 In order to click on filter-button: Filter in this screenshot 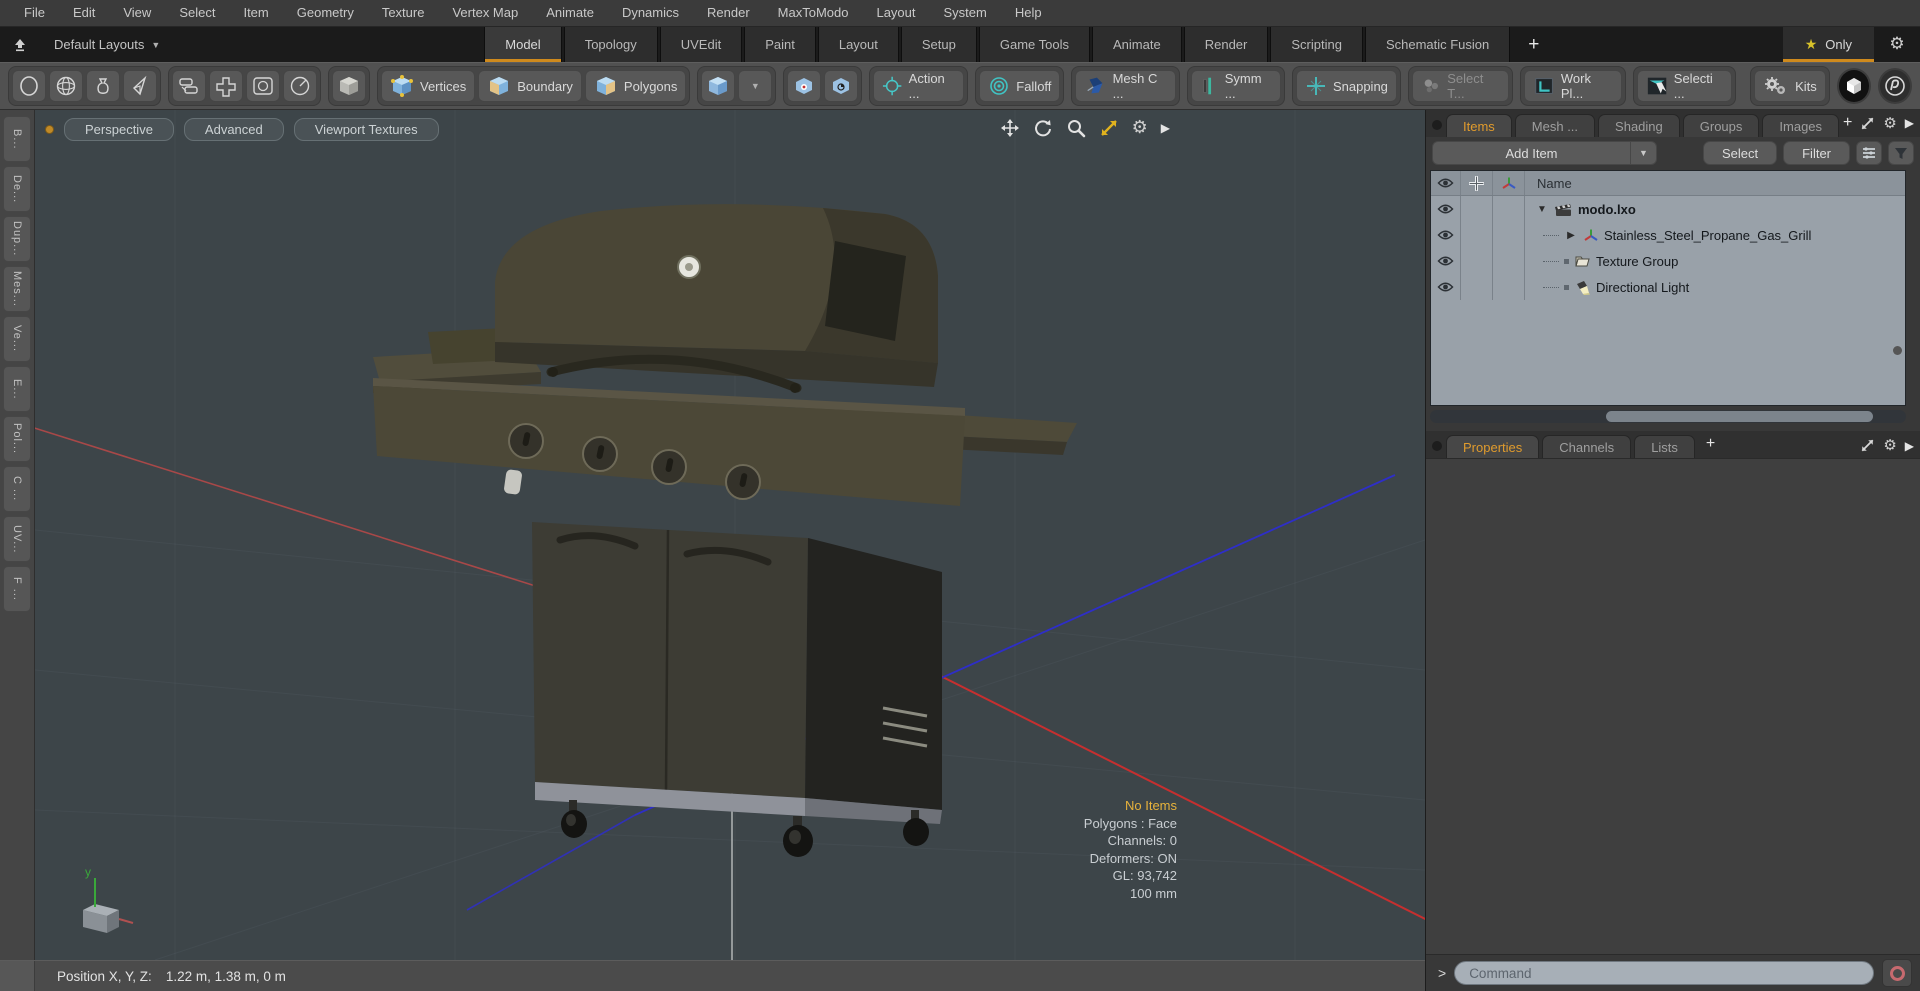, I will do `click(1816, 153)`.